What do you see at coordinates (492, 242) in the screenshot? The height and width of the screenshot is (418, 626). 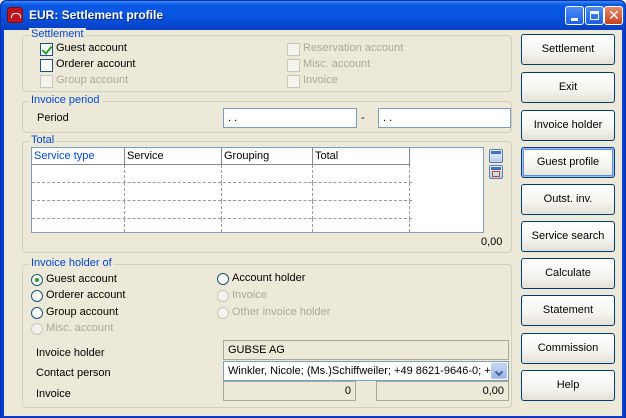 I see `total-sum: 0,00` at bounding box center [492, 242].